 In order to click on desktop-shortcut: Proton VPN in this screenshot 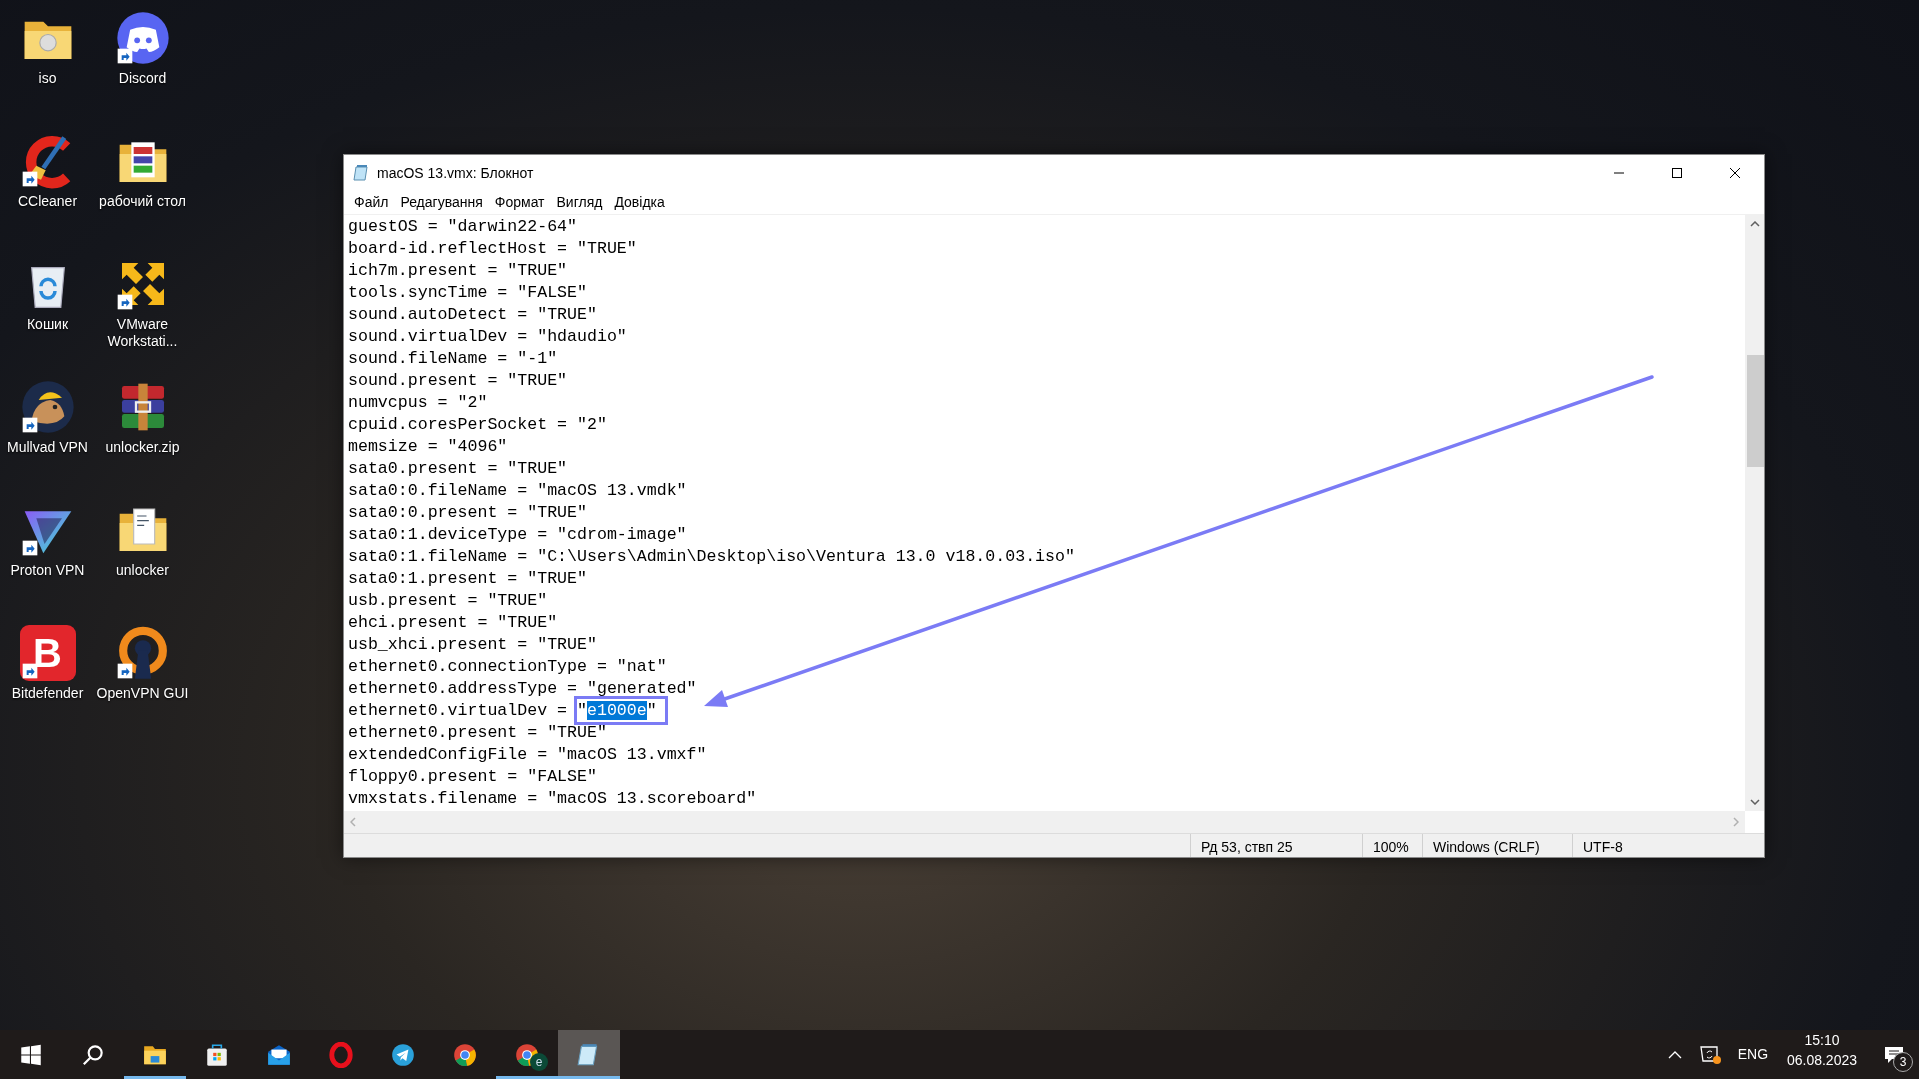, I will do `click(47, 557)`.